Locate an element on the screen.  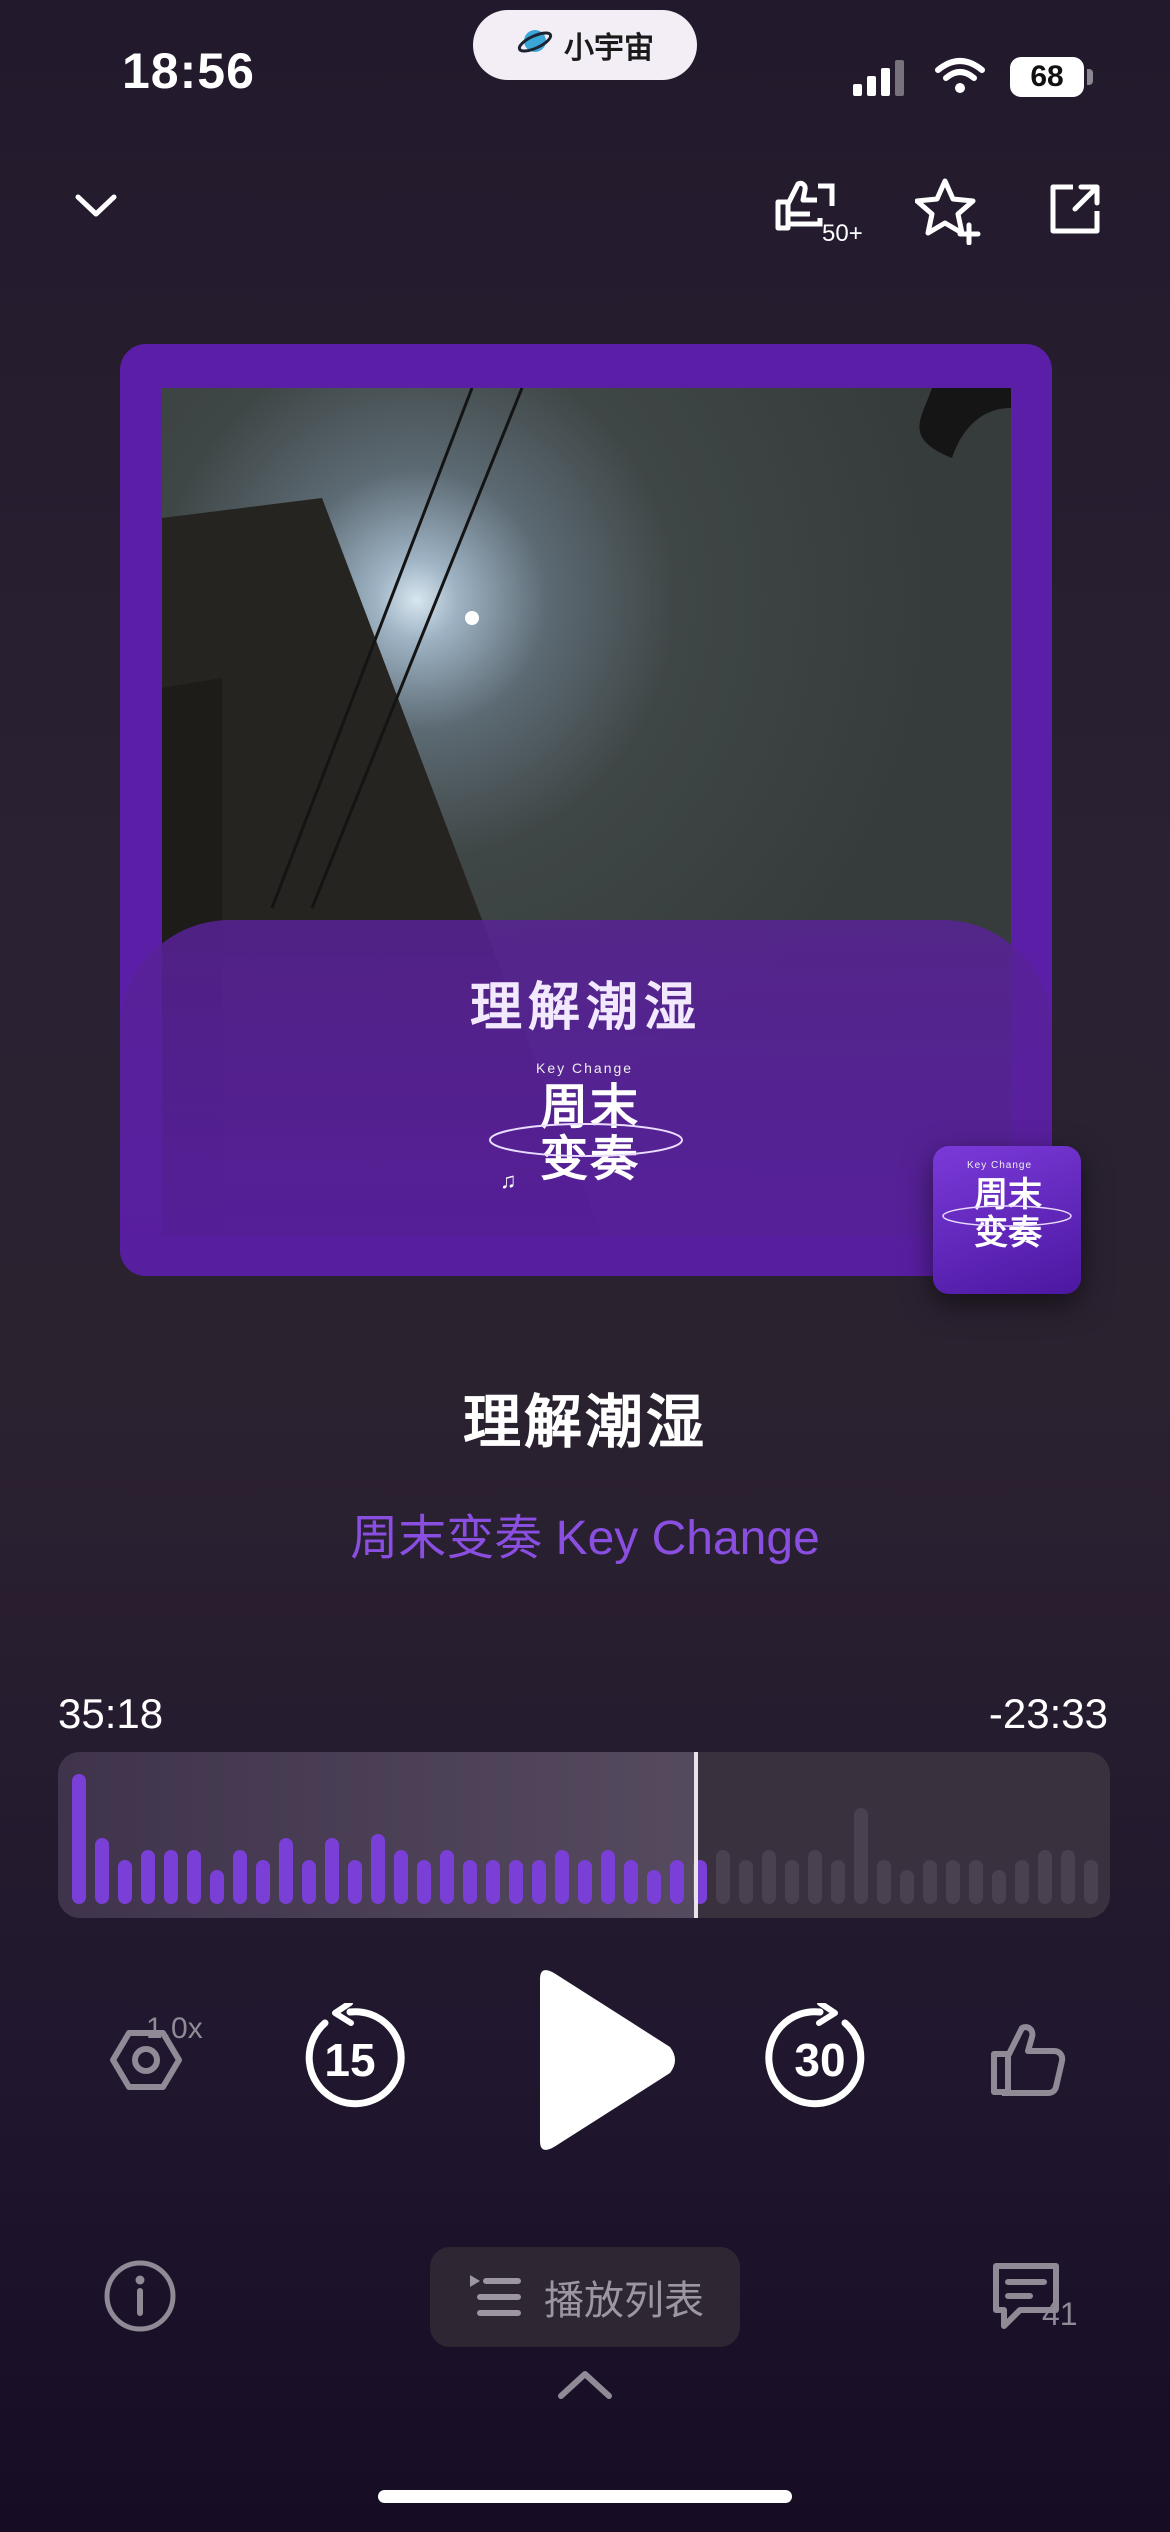
music-note-icon: ♫ is located at coordinates (508, 1180).